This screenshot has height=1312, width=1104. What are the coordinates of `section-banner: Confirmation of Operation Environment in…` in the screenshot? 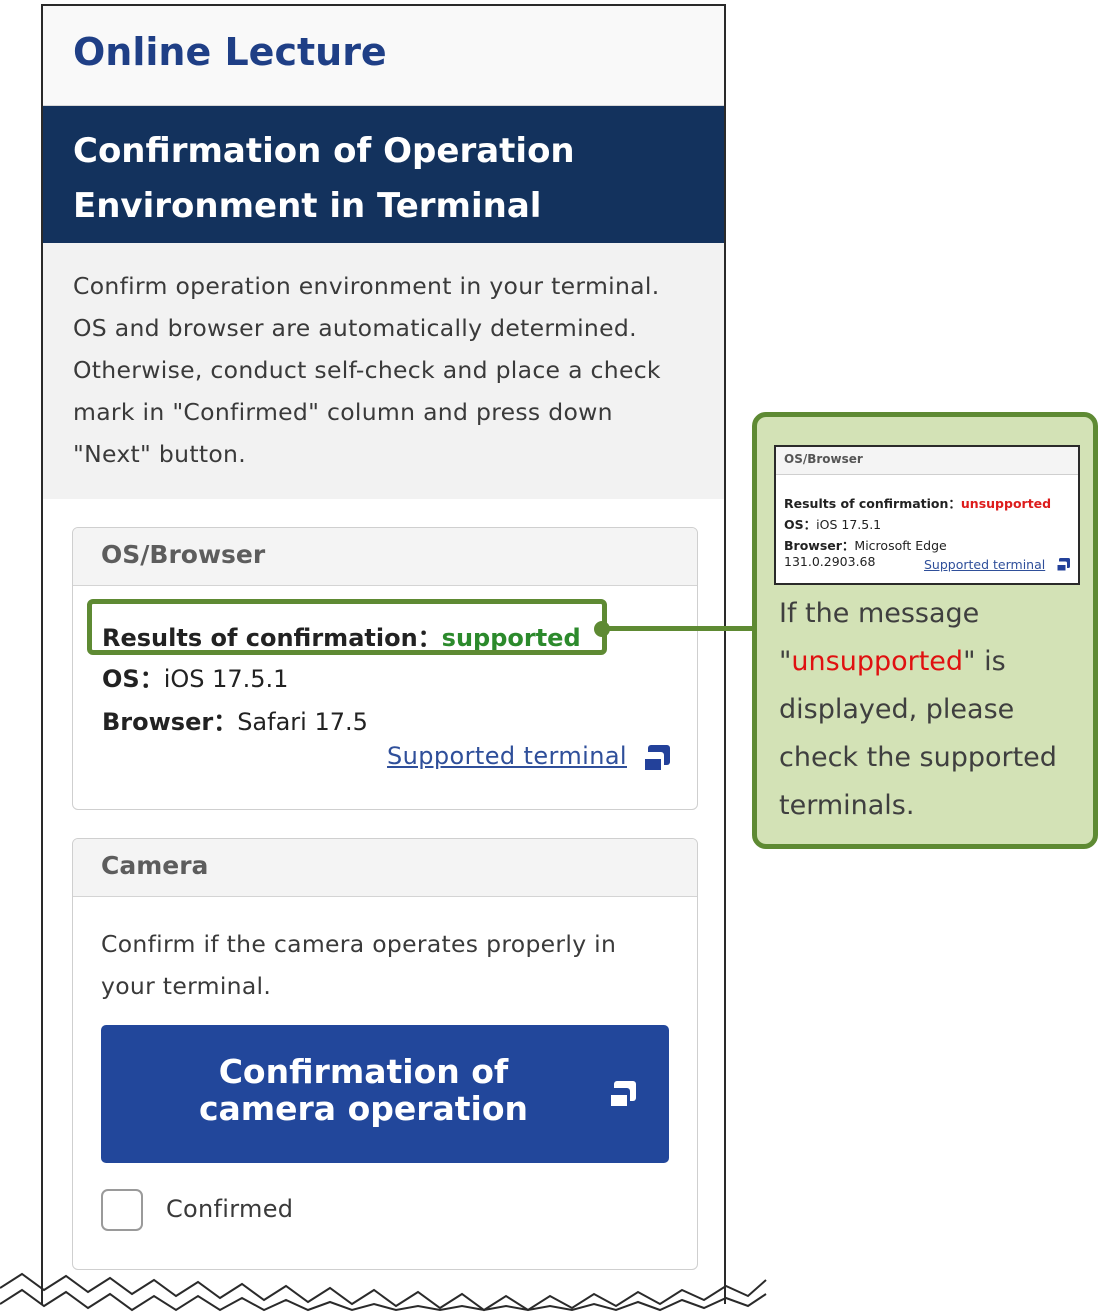 It's located at (383, 174).